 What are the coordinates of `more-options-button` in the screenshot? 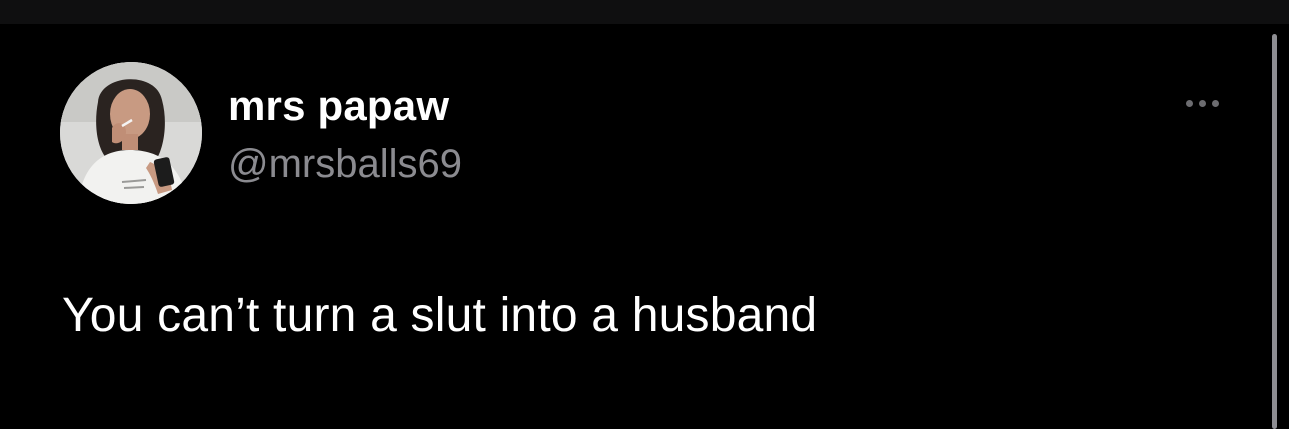 It's located at (1202, 103).